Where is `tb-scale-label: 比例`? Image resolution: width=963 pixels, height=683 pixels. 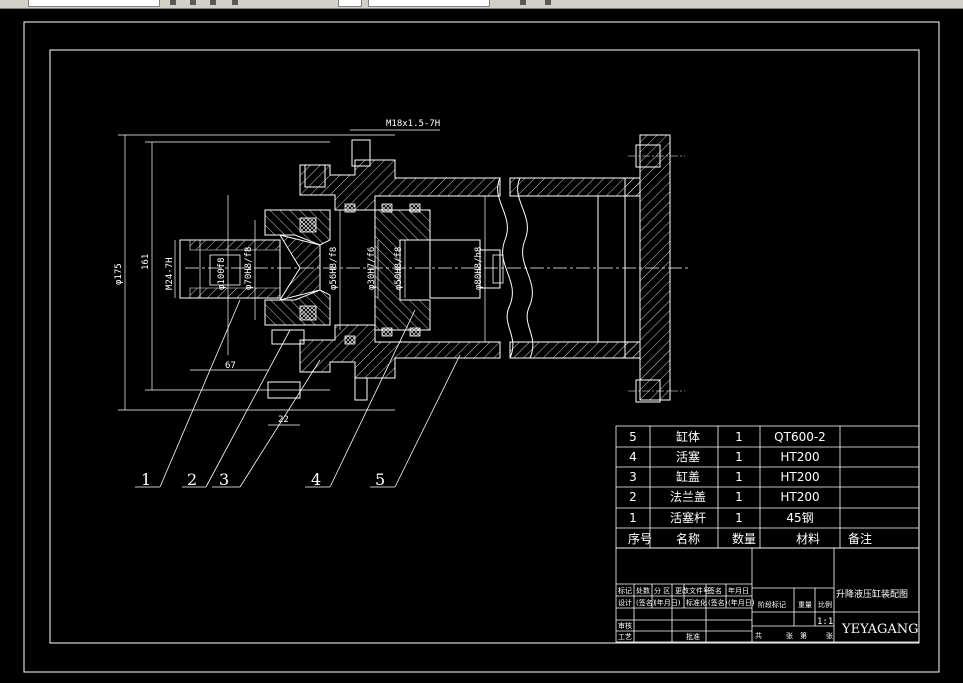
tb-scale-label: 比例 is located at coordinates (825, 604).